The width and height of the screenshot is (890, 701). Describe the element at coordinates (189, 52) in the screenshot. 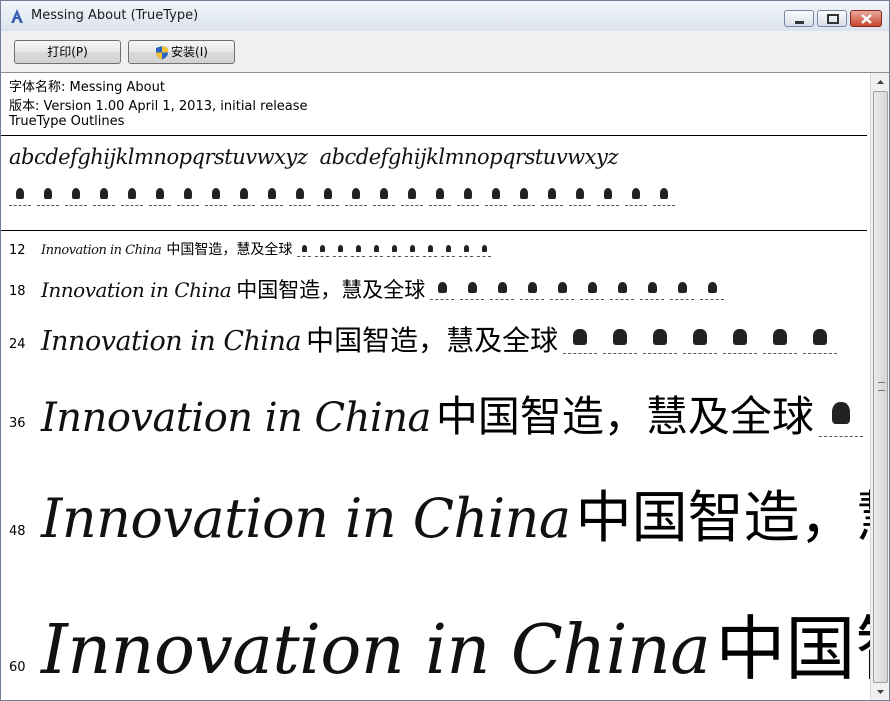

I see `install-button-label: 安装(I)` at that location.